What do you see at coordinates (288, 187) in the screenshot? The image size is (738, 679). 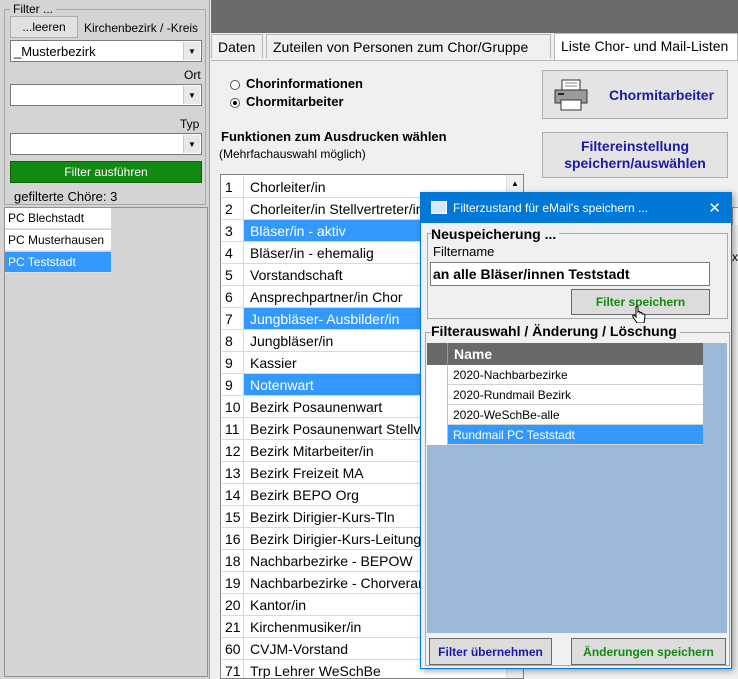 I see `function-name: Chorleiter/in` at bounding box center [288, 187].